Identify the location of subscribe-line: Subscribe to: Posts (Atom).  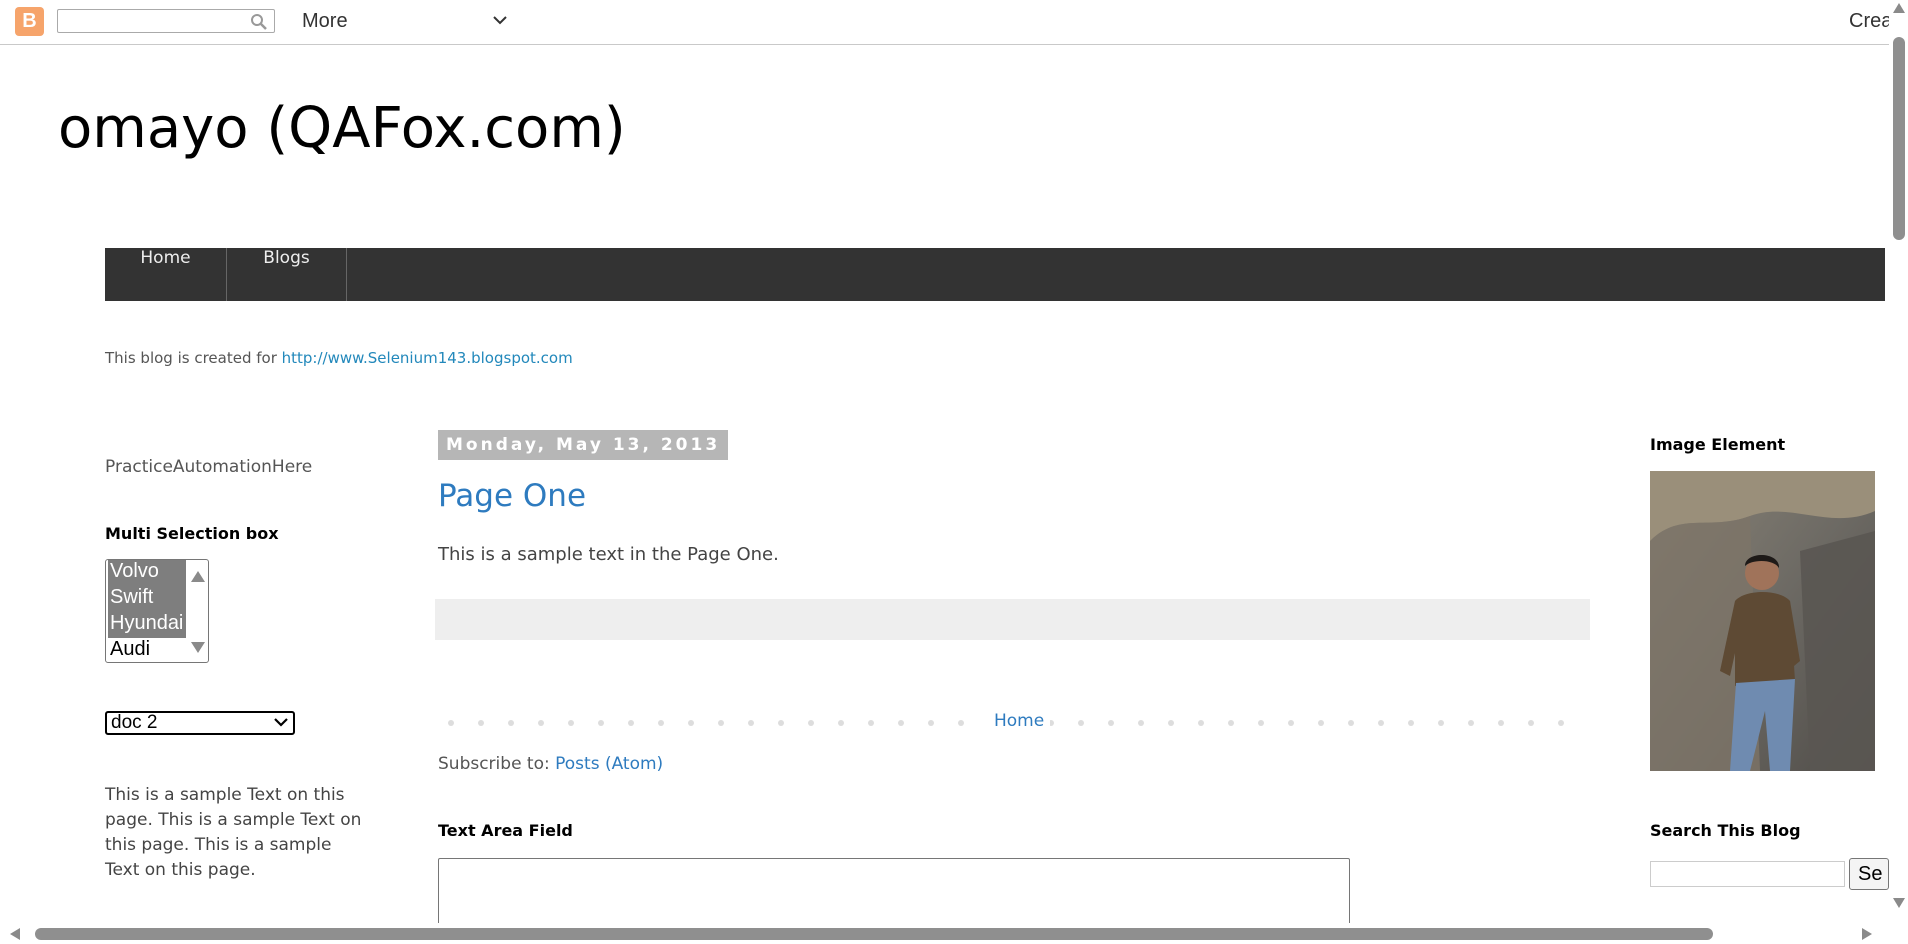
(550, 764).